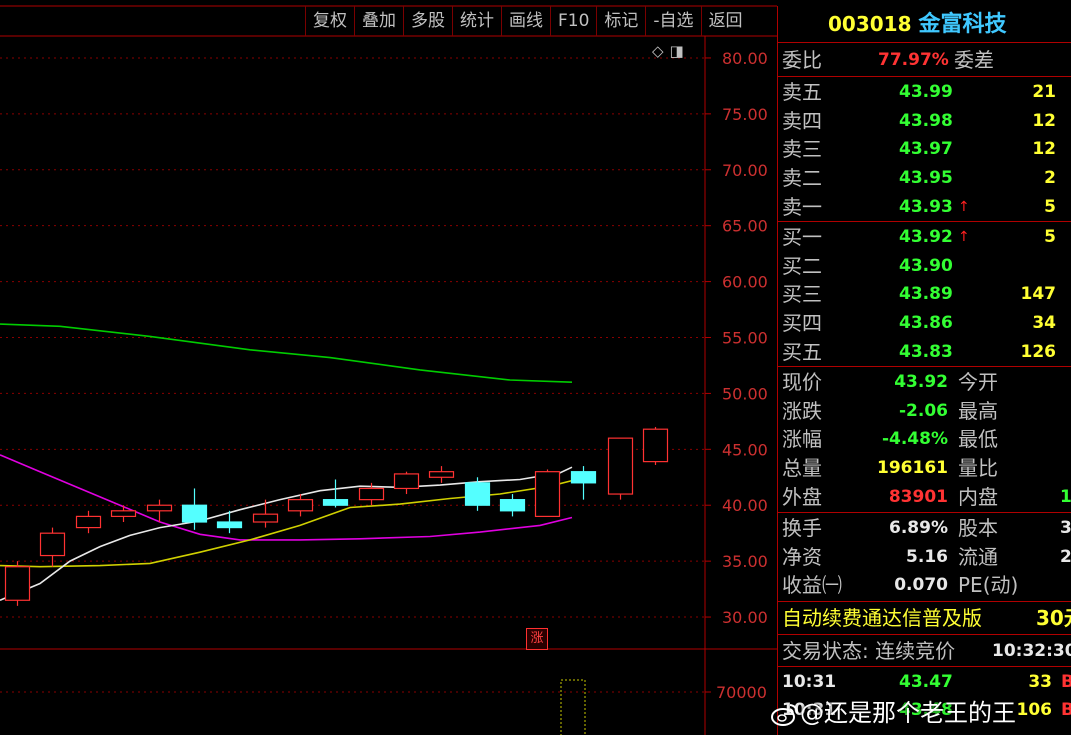 The image size is (1071, 735). What do you see at coordinates (802, 496) in the screenshot?
I see `stat-label: 外盘` at bounding box center [802, 496].